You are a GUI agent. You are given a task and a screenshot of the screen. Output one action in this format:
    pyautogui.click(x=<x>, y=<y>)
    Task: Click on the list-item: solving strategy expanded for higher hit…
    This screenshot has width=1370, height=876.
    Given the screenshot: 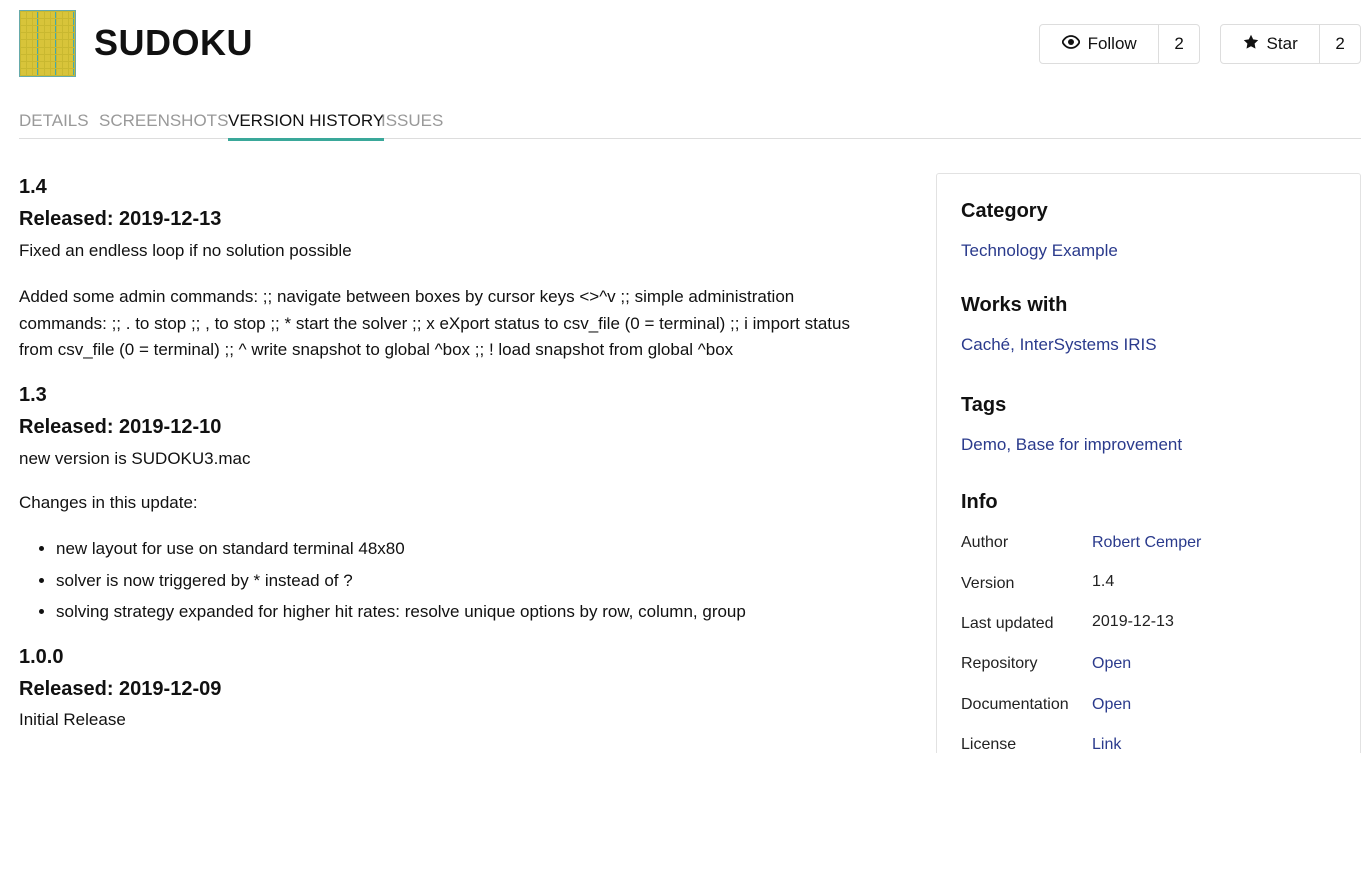 What is the action you would take?
    pyautogui.click(x=401, y=612)
    